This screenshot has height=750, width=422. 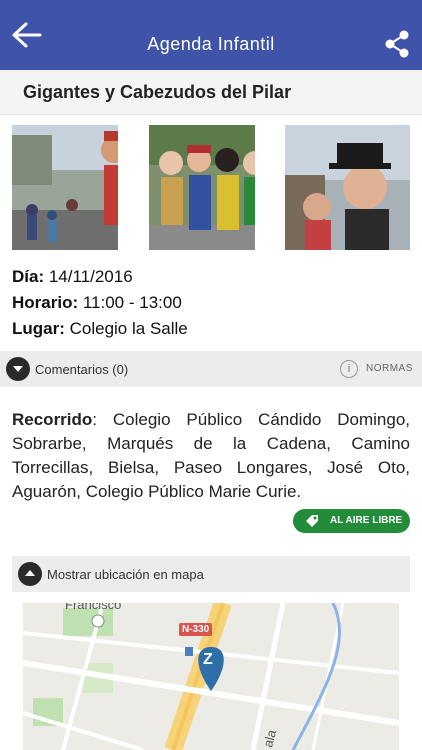 I want to click on info-icon: i, so click(x=349, y=369).